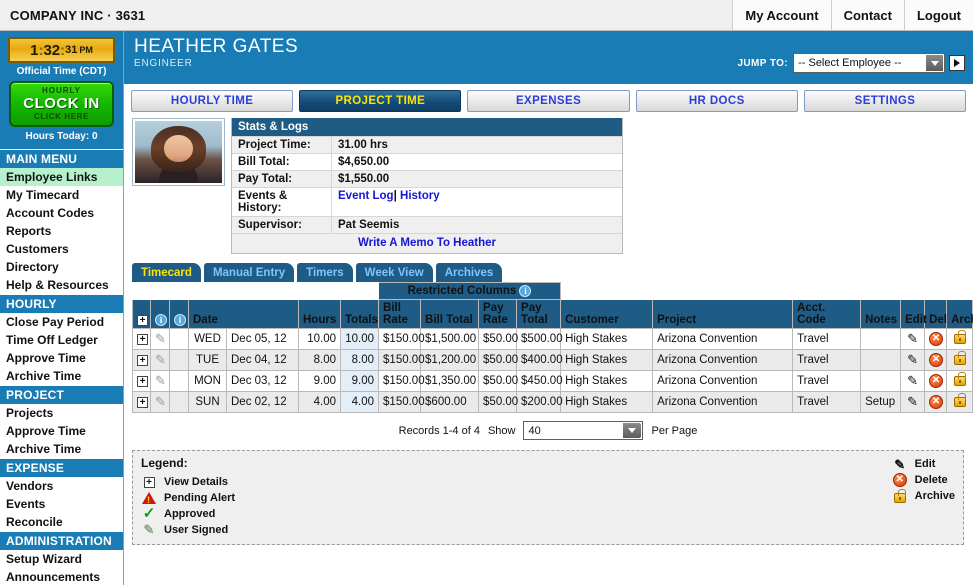 Image resolution: width=973 pixels, height=585 pixels. What do you see at coordinates (781, 15) in the screenshot?
I see `nav-my-account: My Account` at bounding box center [781, 15].